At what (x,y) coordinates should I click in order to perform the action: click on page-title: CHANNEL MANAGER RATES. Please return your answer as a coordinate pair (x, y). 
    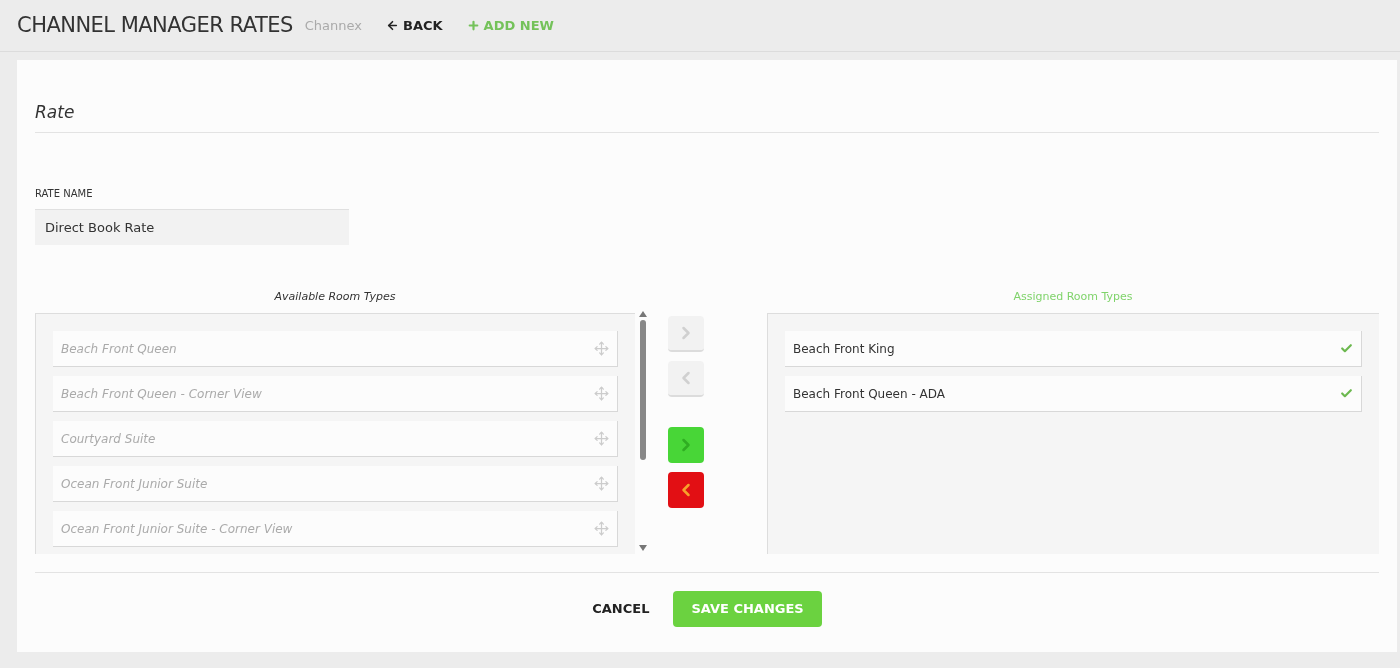
    Looking at the image, I should click on (155, 25).